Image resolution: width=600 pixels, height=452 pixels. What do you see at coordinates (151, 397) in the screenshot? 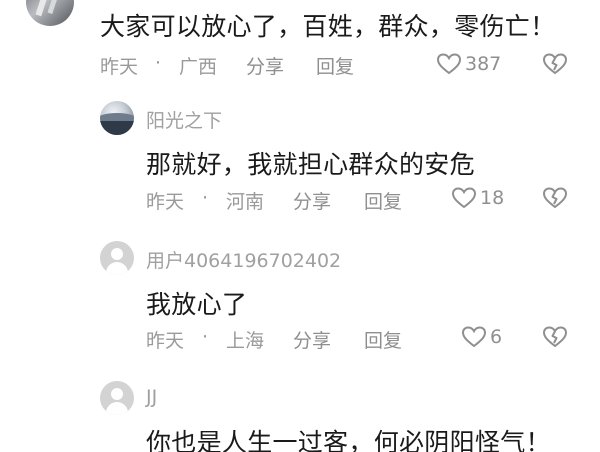
I see `username: JJ` at bounding box center [151, 397].